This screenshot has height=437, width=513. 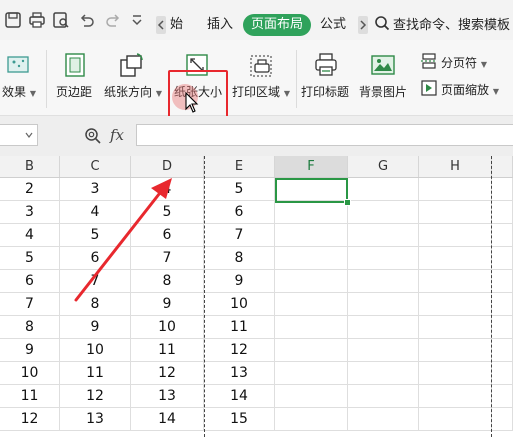 What do you see at coordinates (61, 20) in the screenshot?
I see `print-preview-icon` at bounding box center [61, 20].